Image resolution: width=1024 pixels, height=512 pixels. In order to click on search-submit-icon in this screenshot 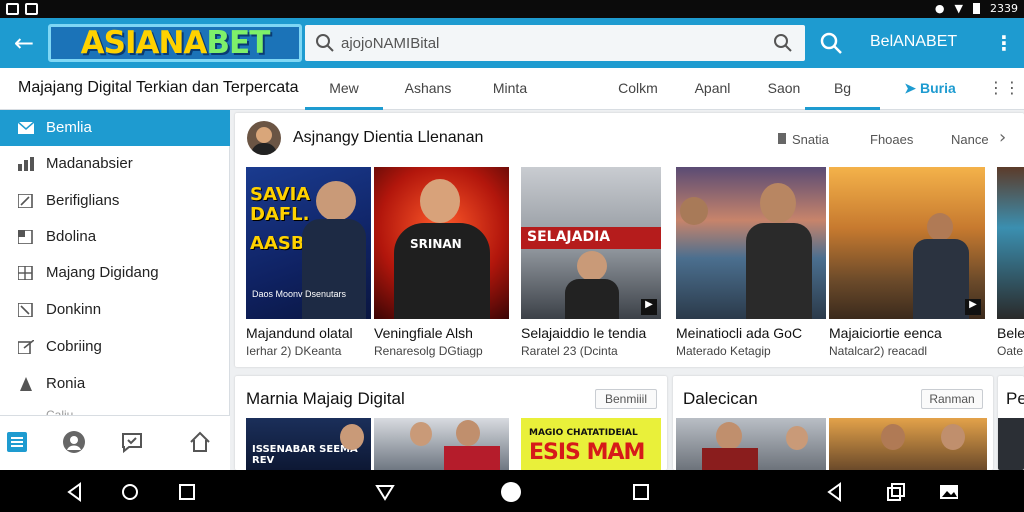, I will do `click(783, 43)`.